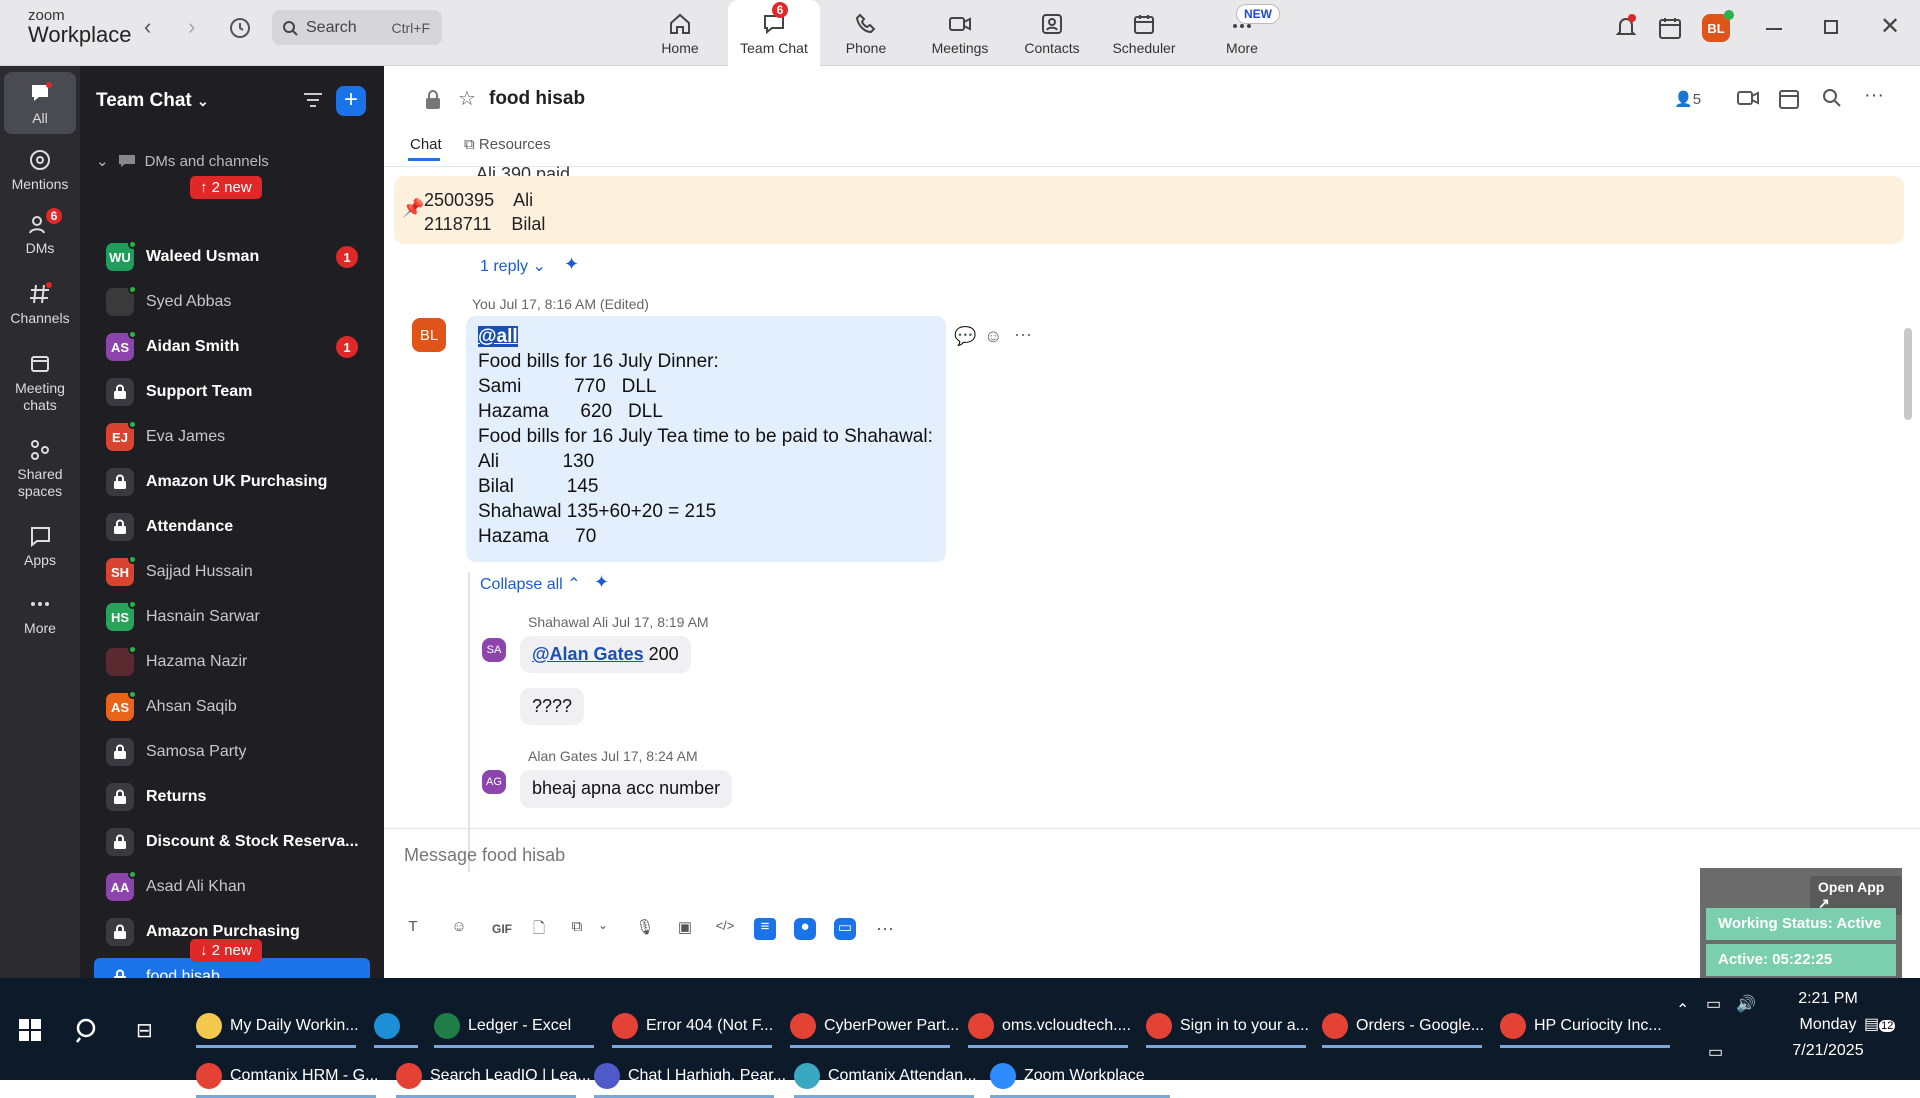  What do you see at coordinates (232, 437) in the screenshot?
I see `sidebar-item: EJ Eva James` at bounding box center [232, 437].